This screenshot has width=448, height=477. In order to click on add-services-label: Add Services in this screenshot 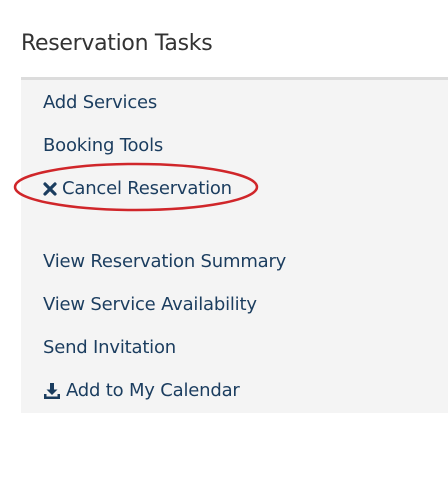, I will do `click(100, 102)`.